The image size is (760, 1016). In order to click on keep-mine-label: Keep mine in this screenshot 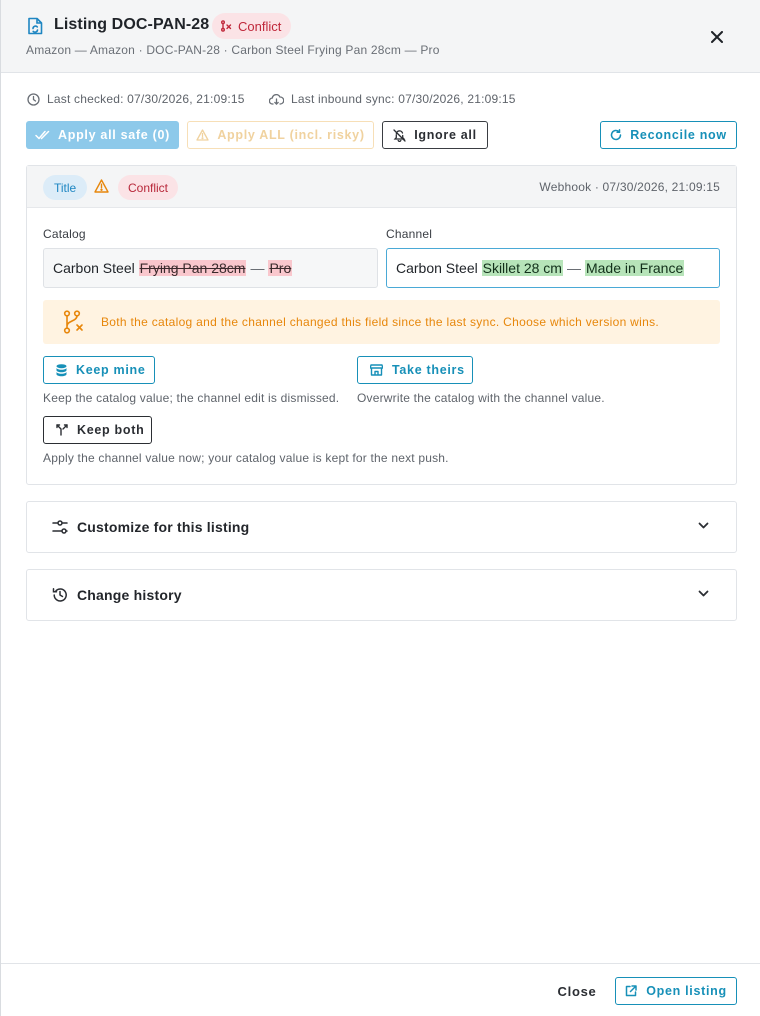, I will do `click(111, 370)`.